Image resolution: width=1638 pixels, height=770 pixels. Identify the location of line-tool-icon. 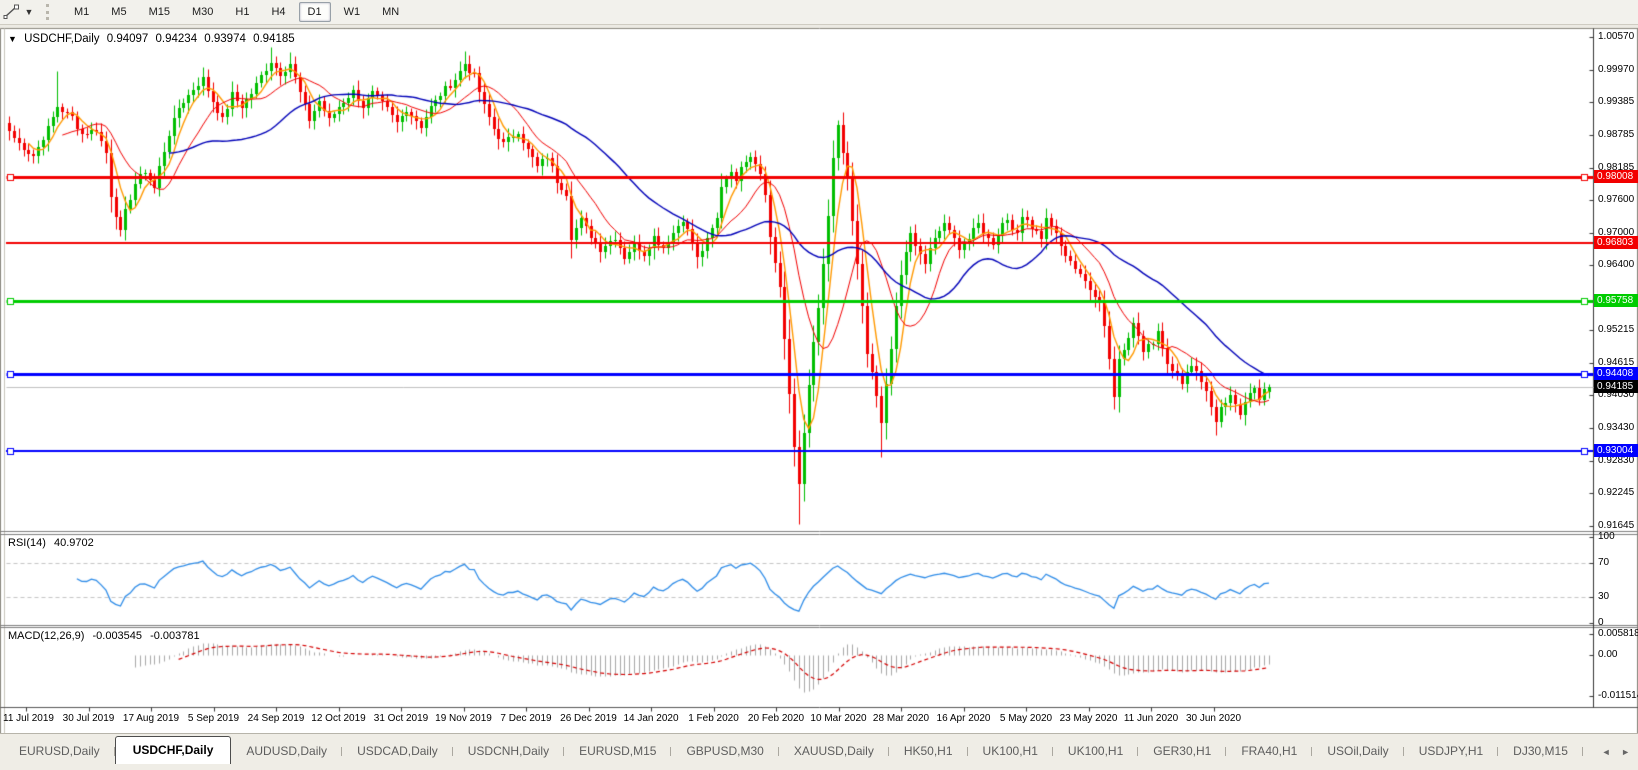
(12, 12).